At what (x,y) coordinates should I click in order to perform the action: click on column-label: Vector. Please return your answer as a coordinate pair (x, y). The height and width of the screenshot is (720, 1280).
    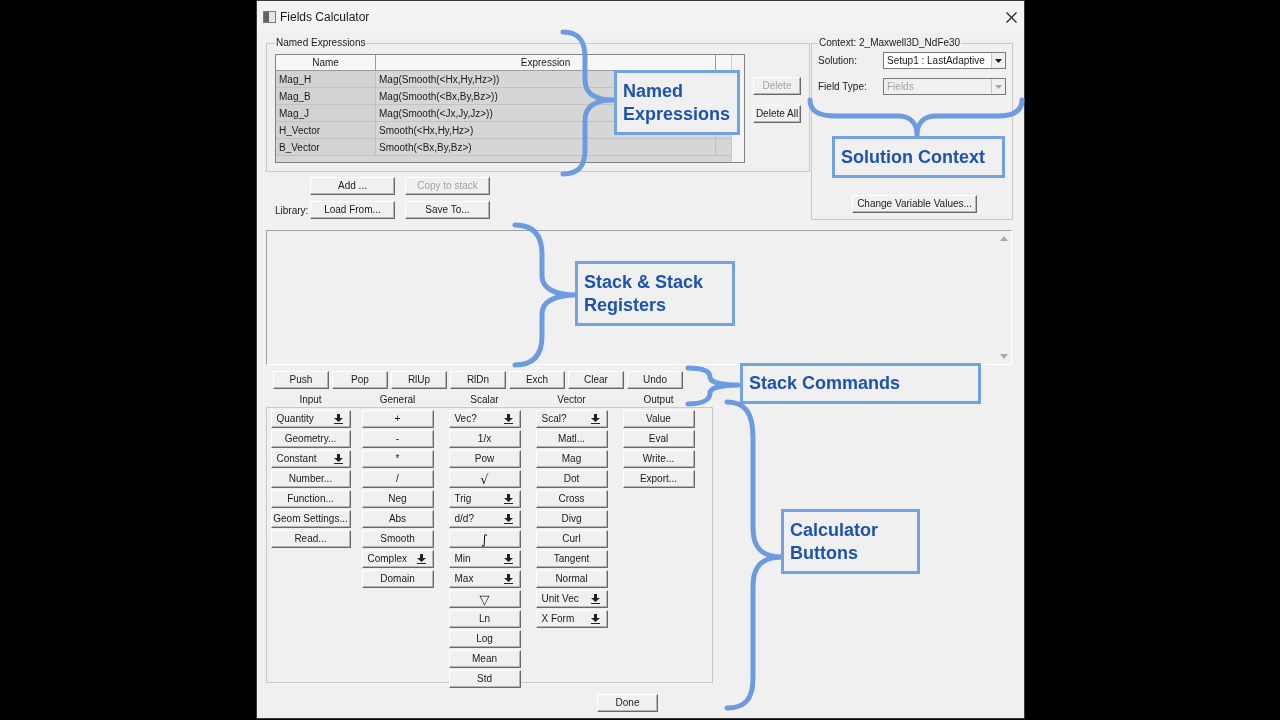
    Looking at the image, I should click on (571, 400).